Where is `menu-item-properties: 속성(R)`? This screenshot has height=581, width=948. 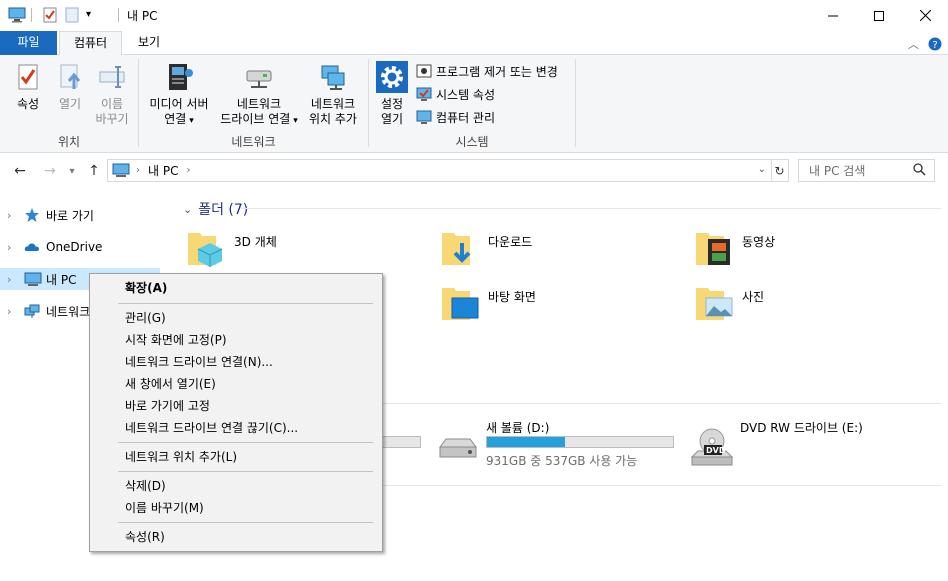
menu-item-properties: 속성(R) is located at coordinates (236, 537).